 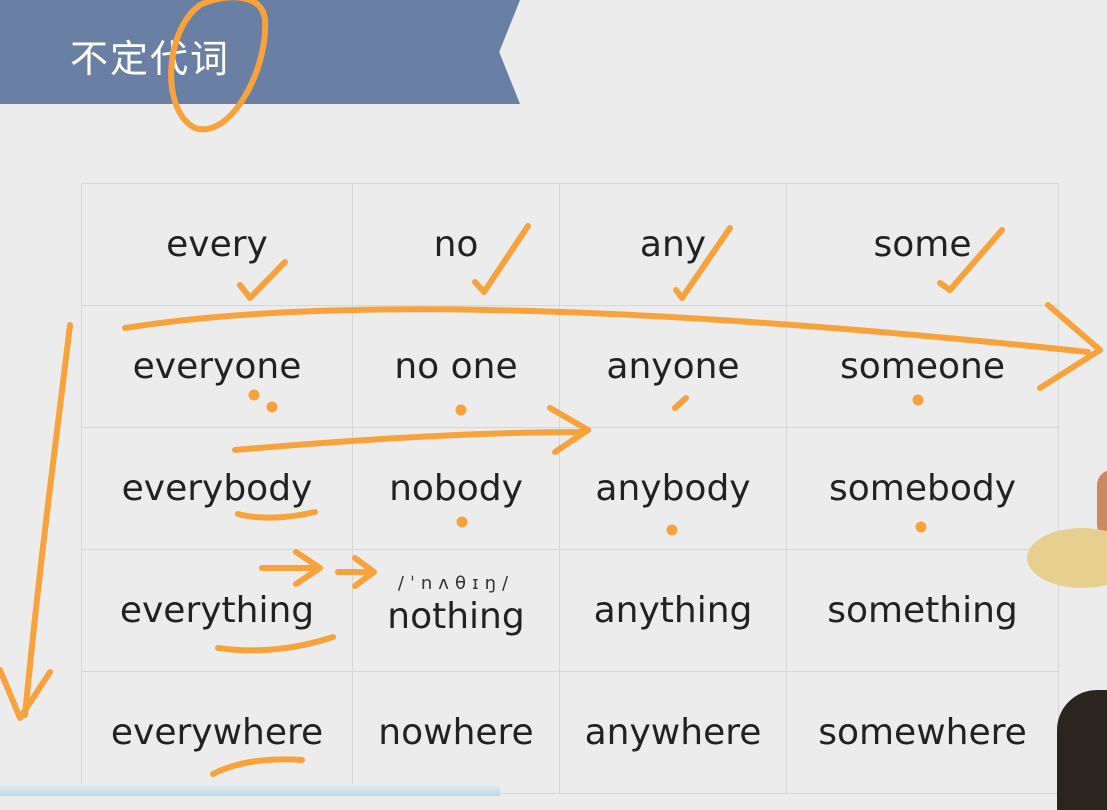 I want to click on table-cell: no one, so click(x=456, y=366).